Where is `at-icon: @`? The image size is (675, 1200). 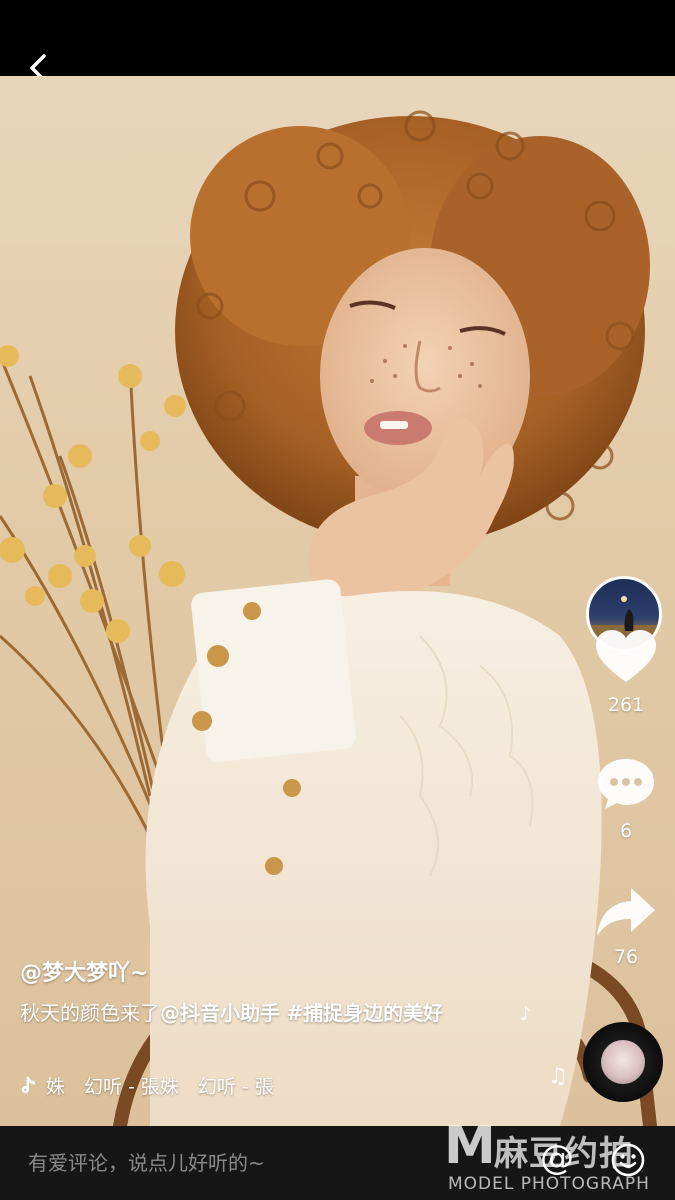
at-icon: @ is located at coordinates (557, 1158).